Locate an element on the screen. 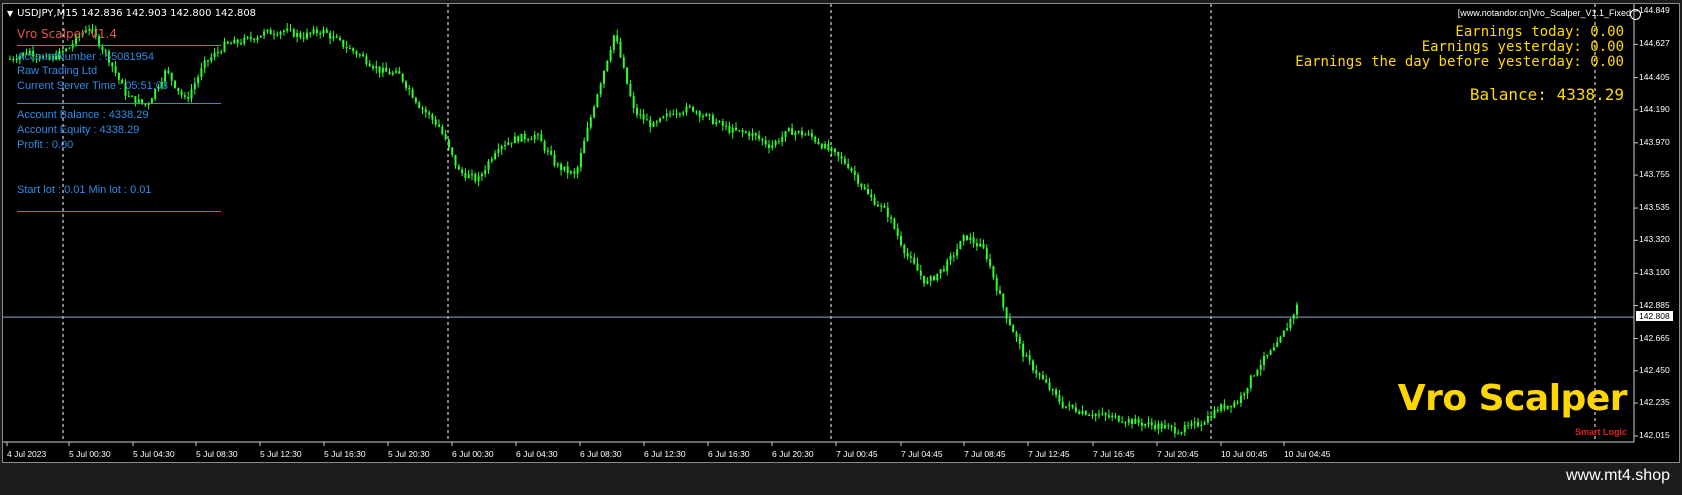 Image resolution: width=1682 pixels, height=495 pixels. time-tick-label: 5 Jul 08:30 is located at coordinates (217, 454).